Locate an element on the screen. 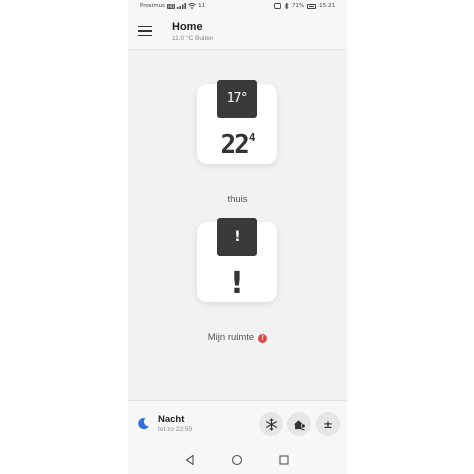  setpoint-tab: 17° is located at coordinates (237, 99).